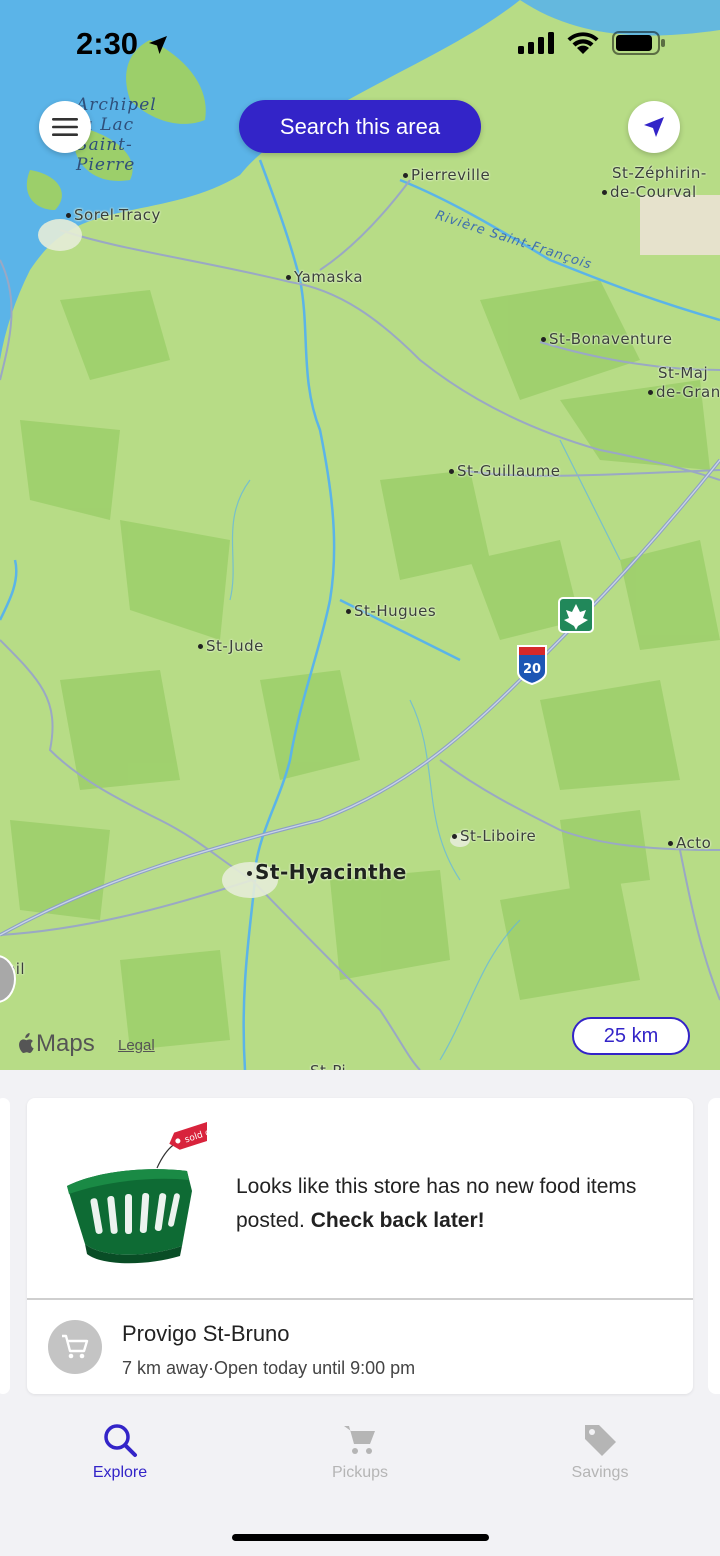 The height and width of the screenshot is (1556, 720). What do you see at coordinates (694, 843) in the screenshot?
I see `place-name: Acto` at bounding box center [694, 843].